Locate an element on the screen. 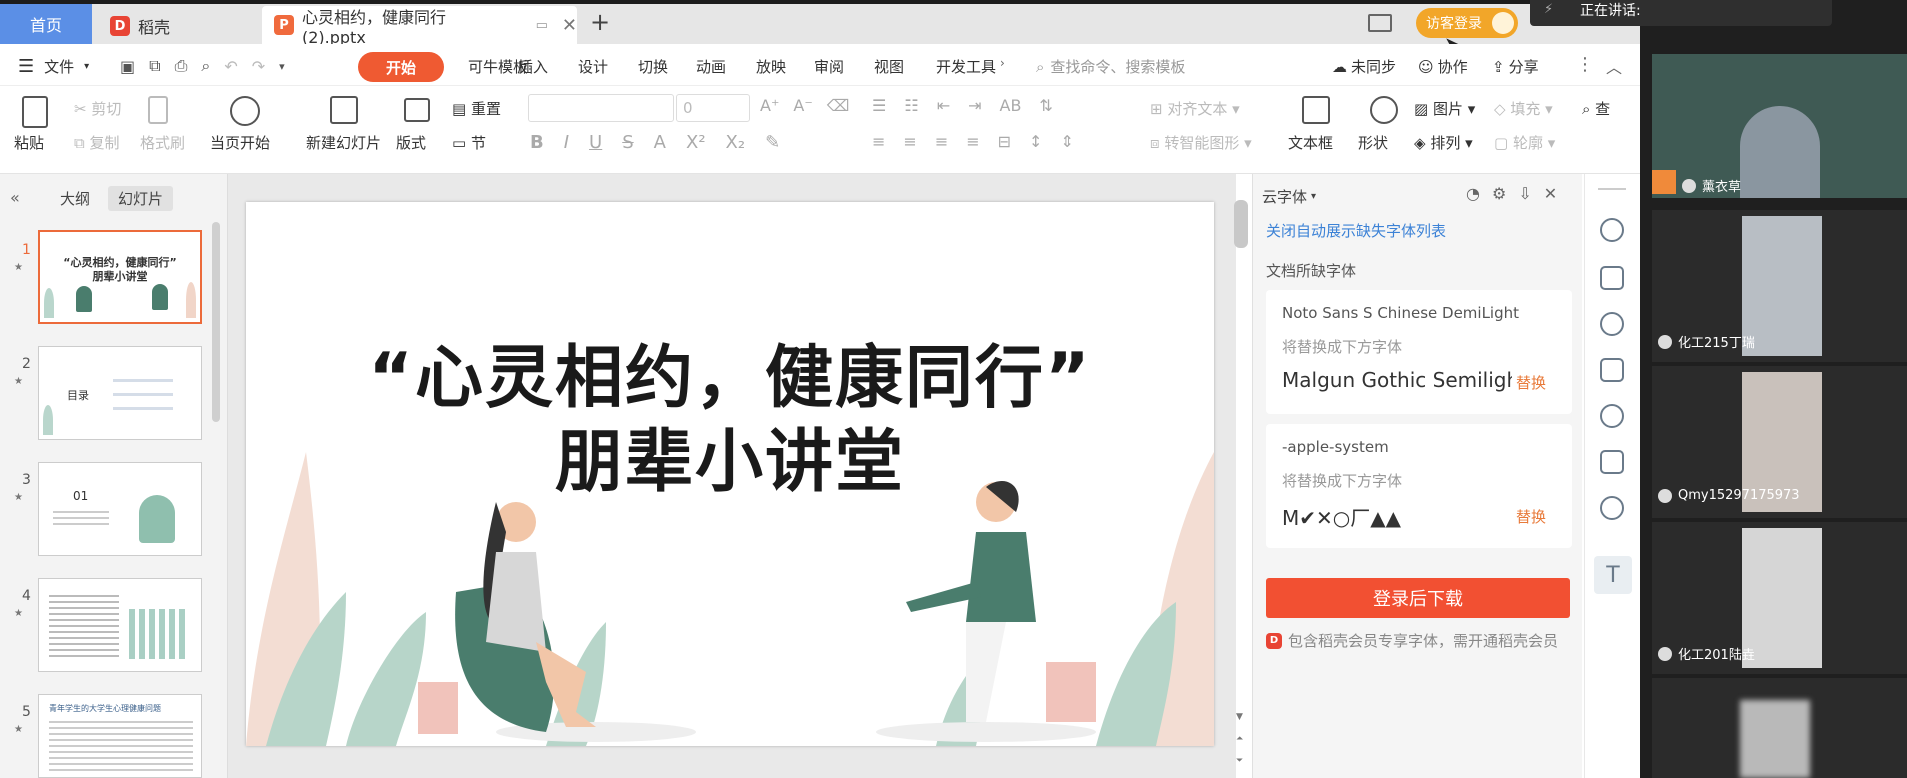 Image resolution: width=1907 pixels, height=778 pixels. layout-icon is located at coordinates (417, 110).